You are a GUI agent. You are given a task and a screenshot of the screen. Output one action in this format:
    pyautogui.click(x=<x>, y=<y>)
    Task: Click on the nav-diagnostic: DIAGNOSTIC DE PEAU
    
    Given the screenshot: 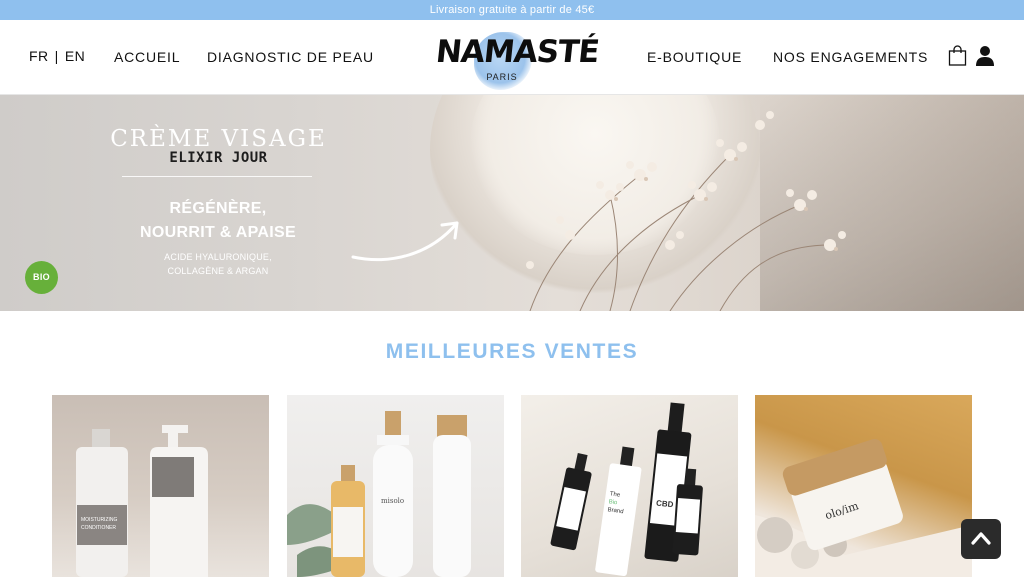 What is the action you would take?
    pyautogui.click(x=290, y=57)
    